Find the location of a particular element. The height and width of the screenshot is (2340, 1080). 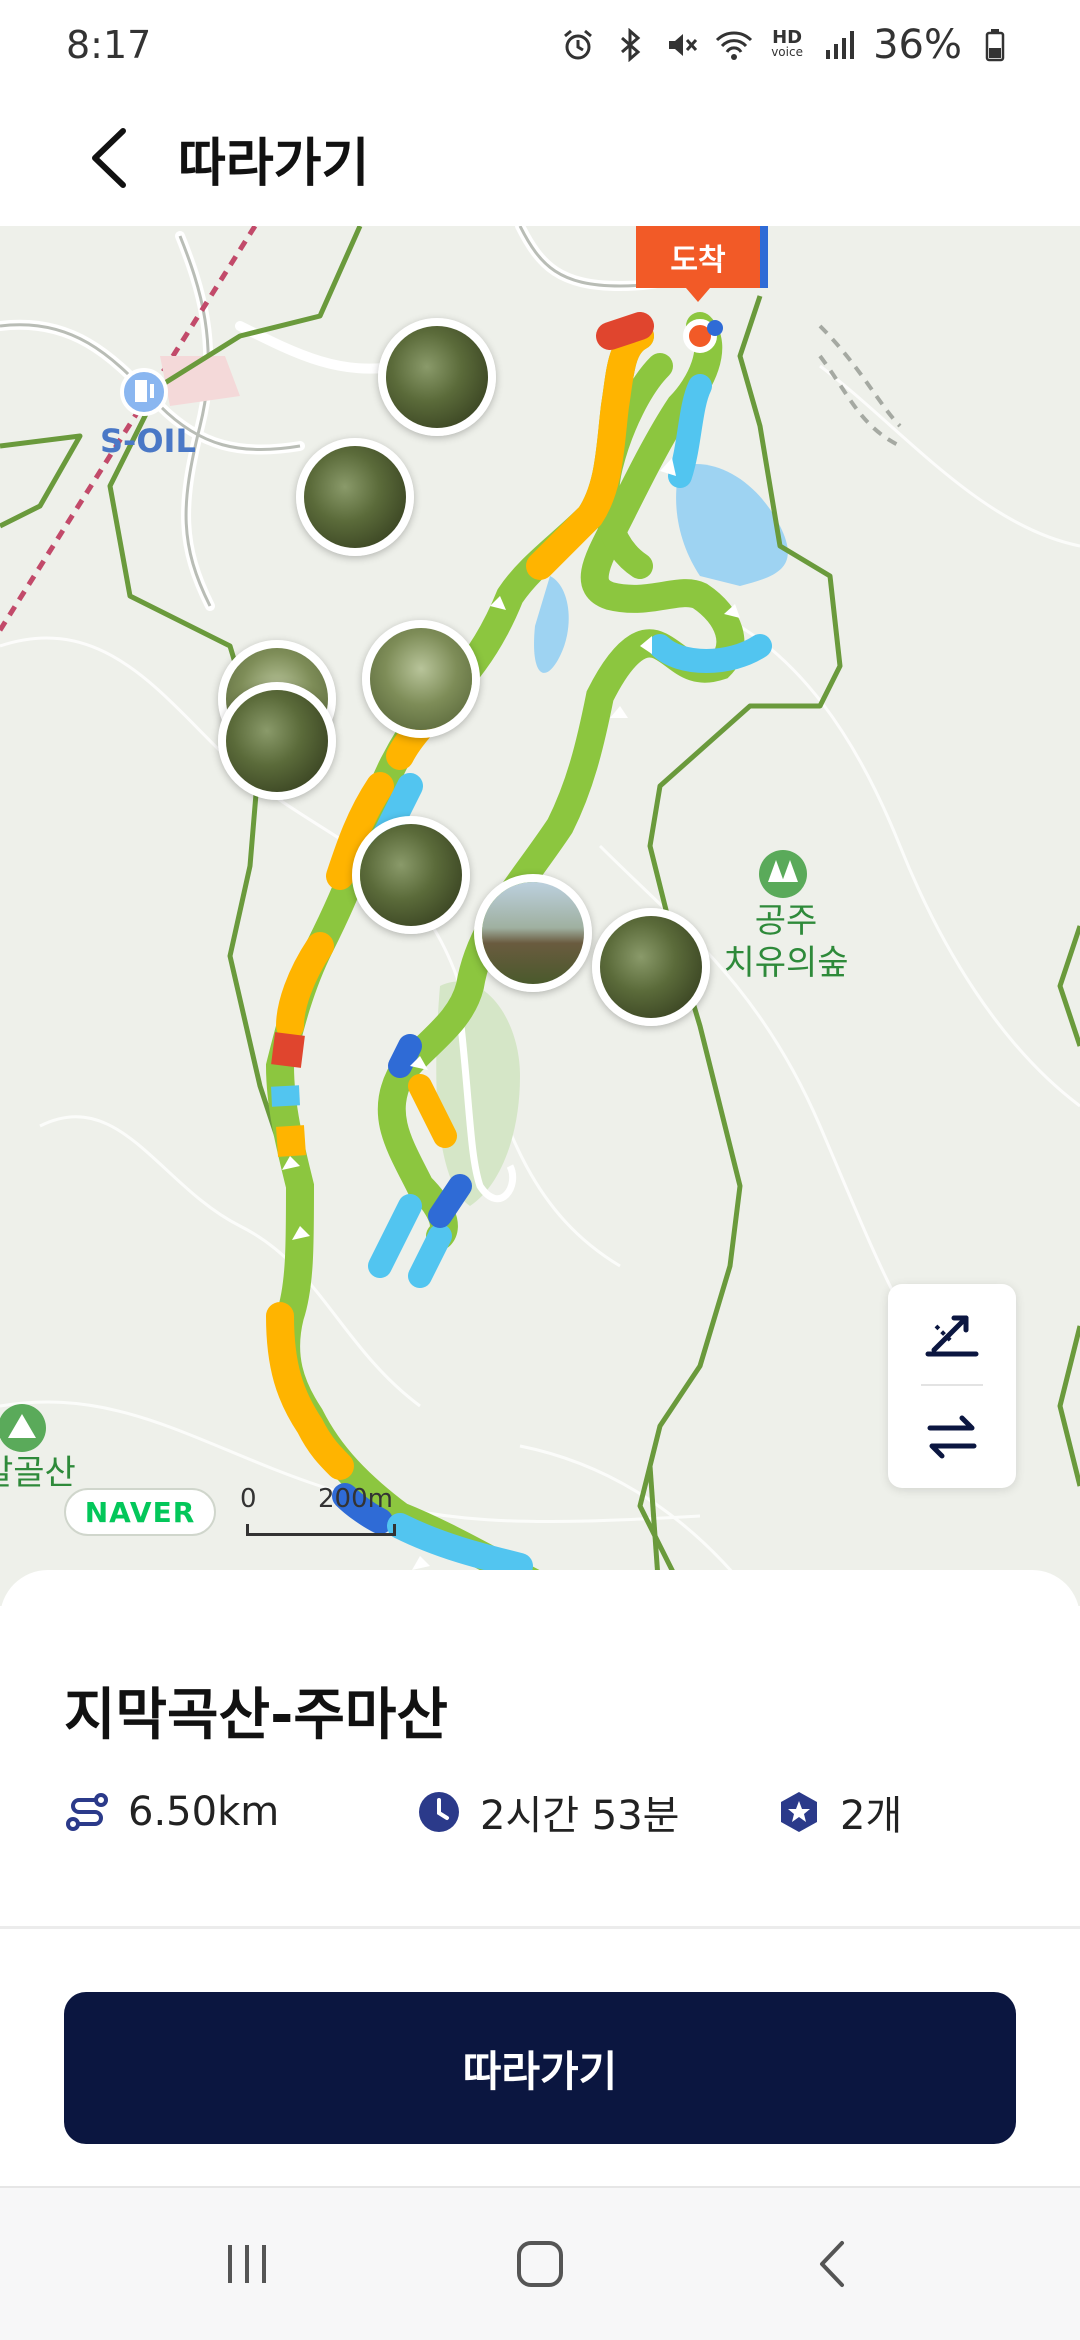

back-button is located at coordinates (109, 158).